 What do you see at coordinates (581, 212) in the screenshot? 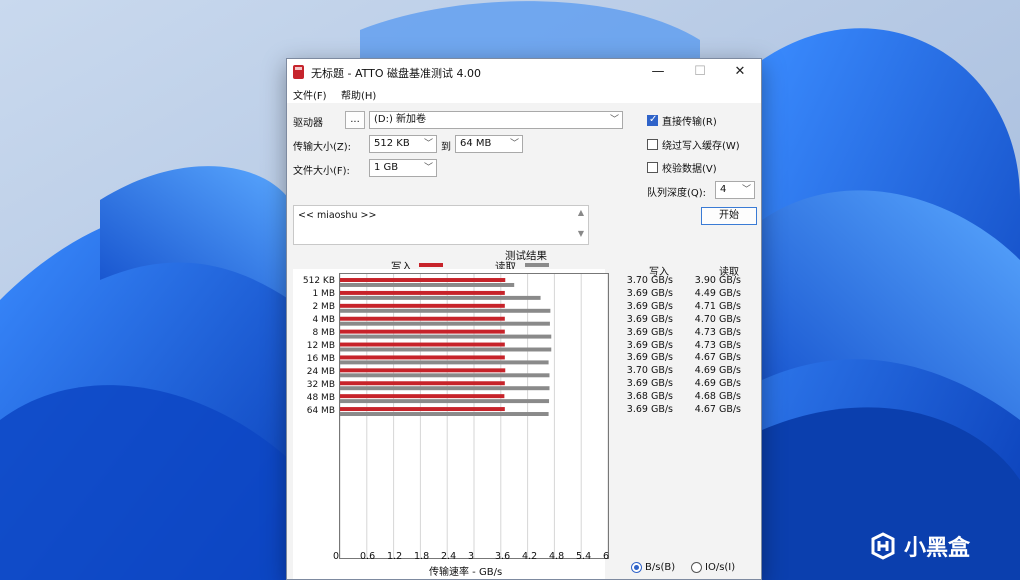
I see `scroll-up-icon: ▲` at bounding box center [581, 212].